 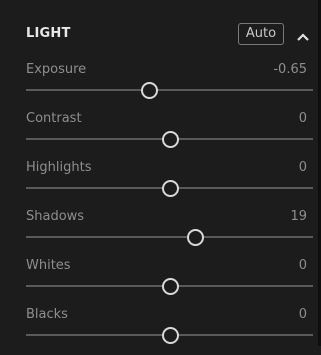 I want to click on contrast-slider, so click(x=169, y=139).